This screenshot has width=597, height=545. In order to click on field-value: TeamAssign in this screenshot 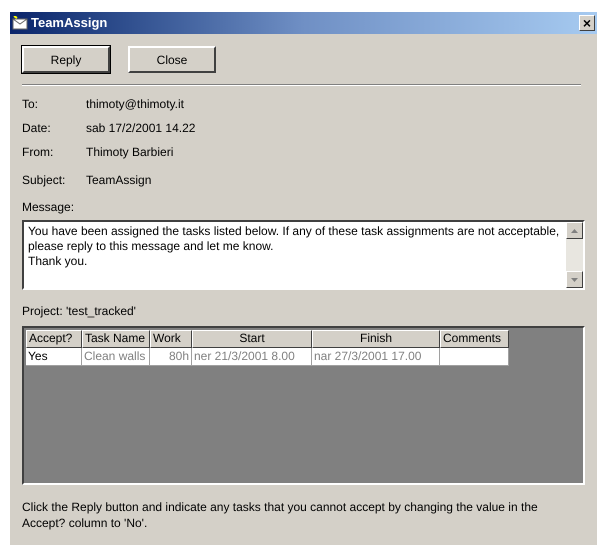, I will do `click(119, 180)`.